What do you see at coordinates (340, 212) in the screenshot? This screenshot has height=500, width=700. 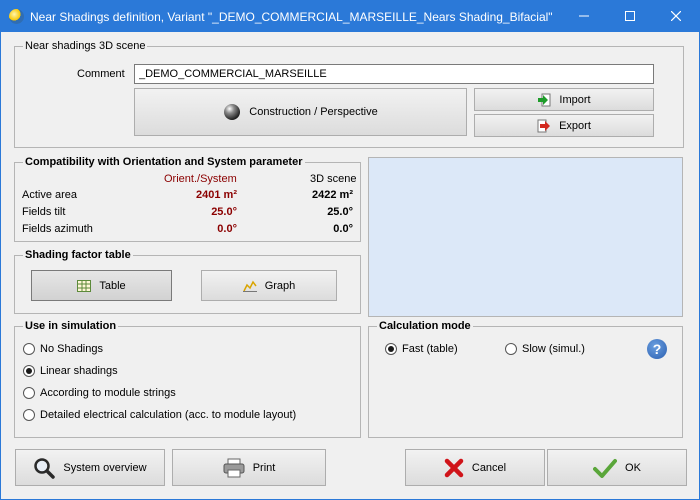 I see `fields-tilt-3d-value: 25.0°` at bounding box center [340, 212].